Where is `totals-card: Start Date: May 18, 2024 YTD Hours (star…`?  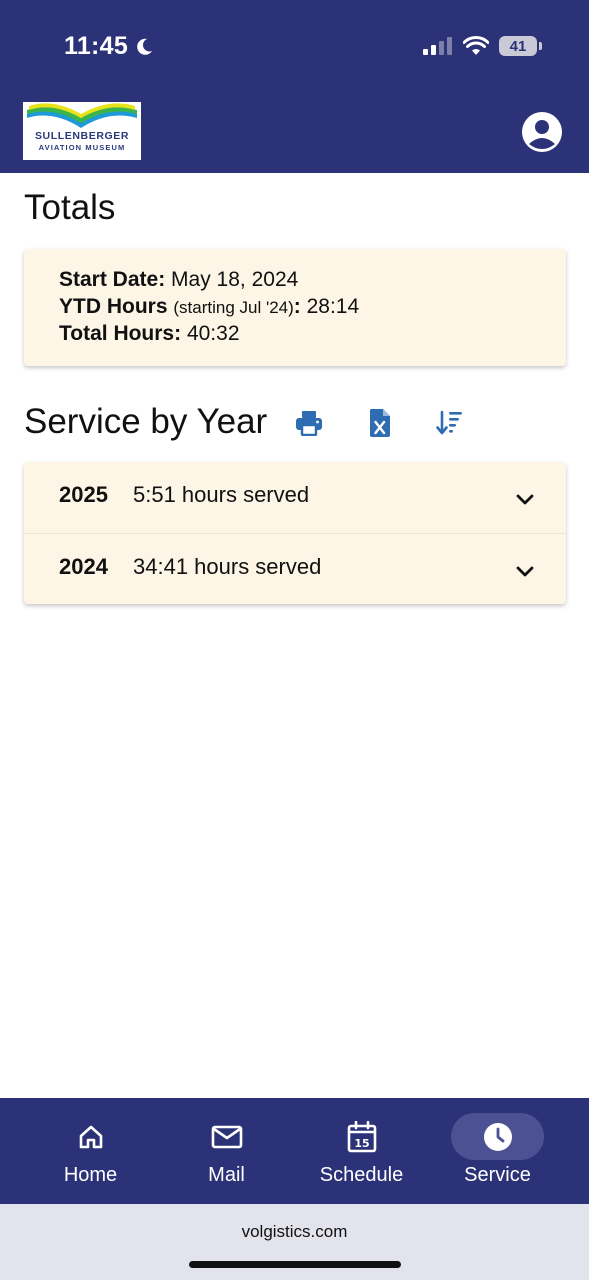
totals-card: Start Date: May 18, 2024 YTD Hours (star… is located at coordinates (295, 307).